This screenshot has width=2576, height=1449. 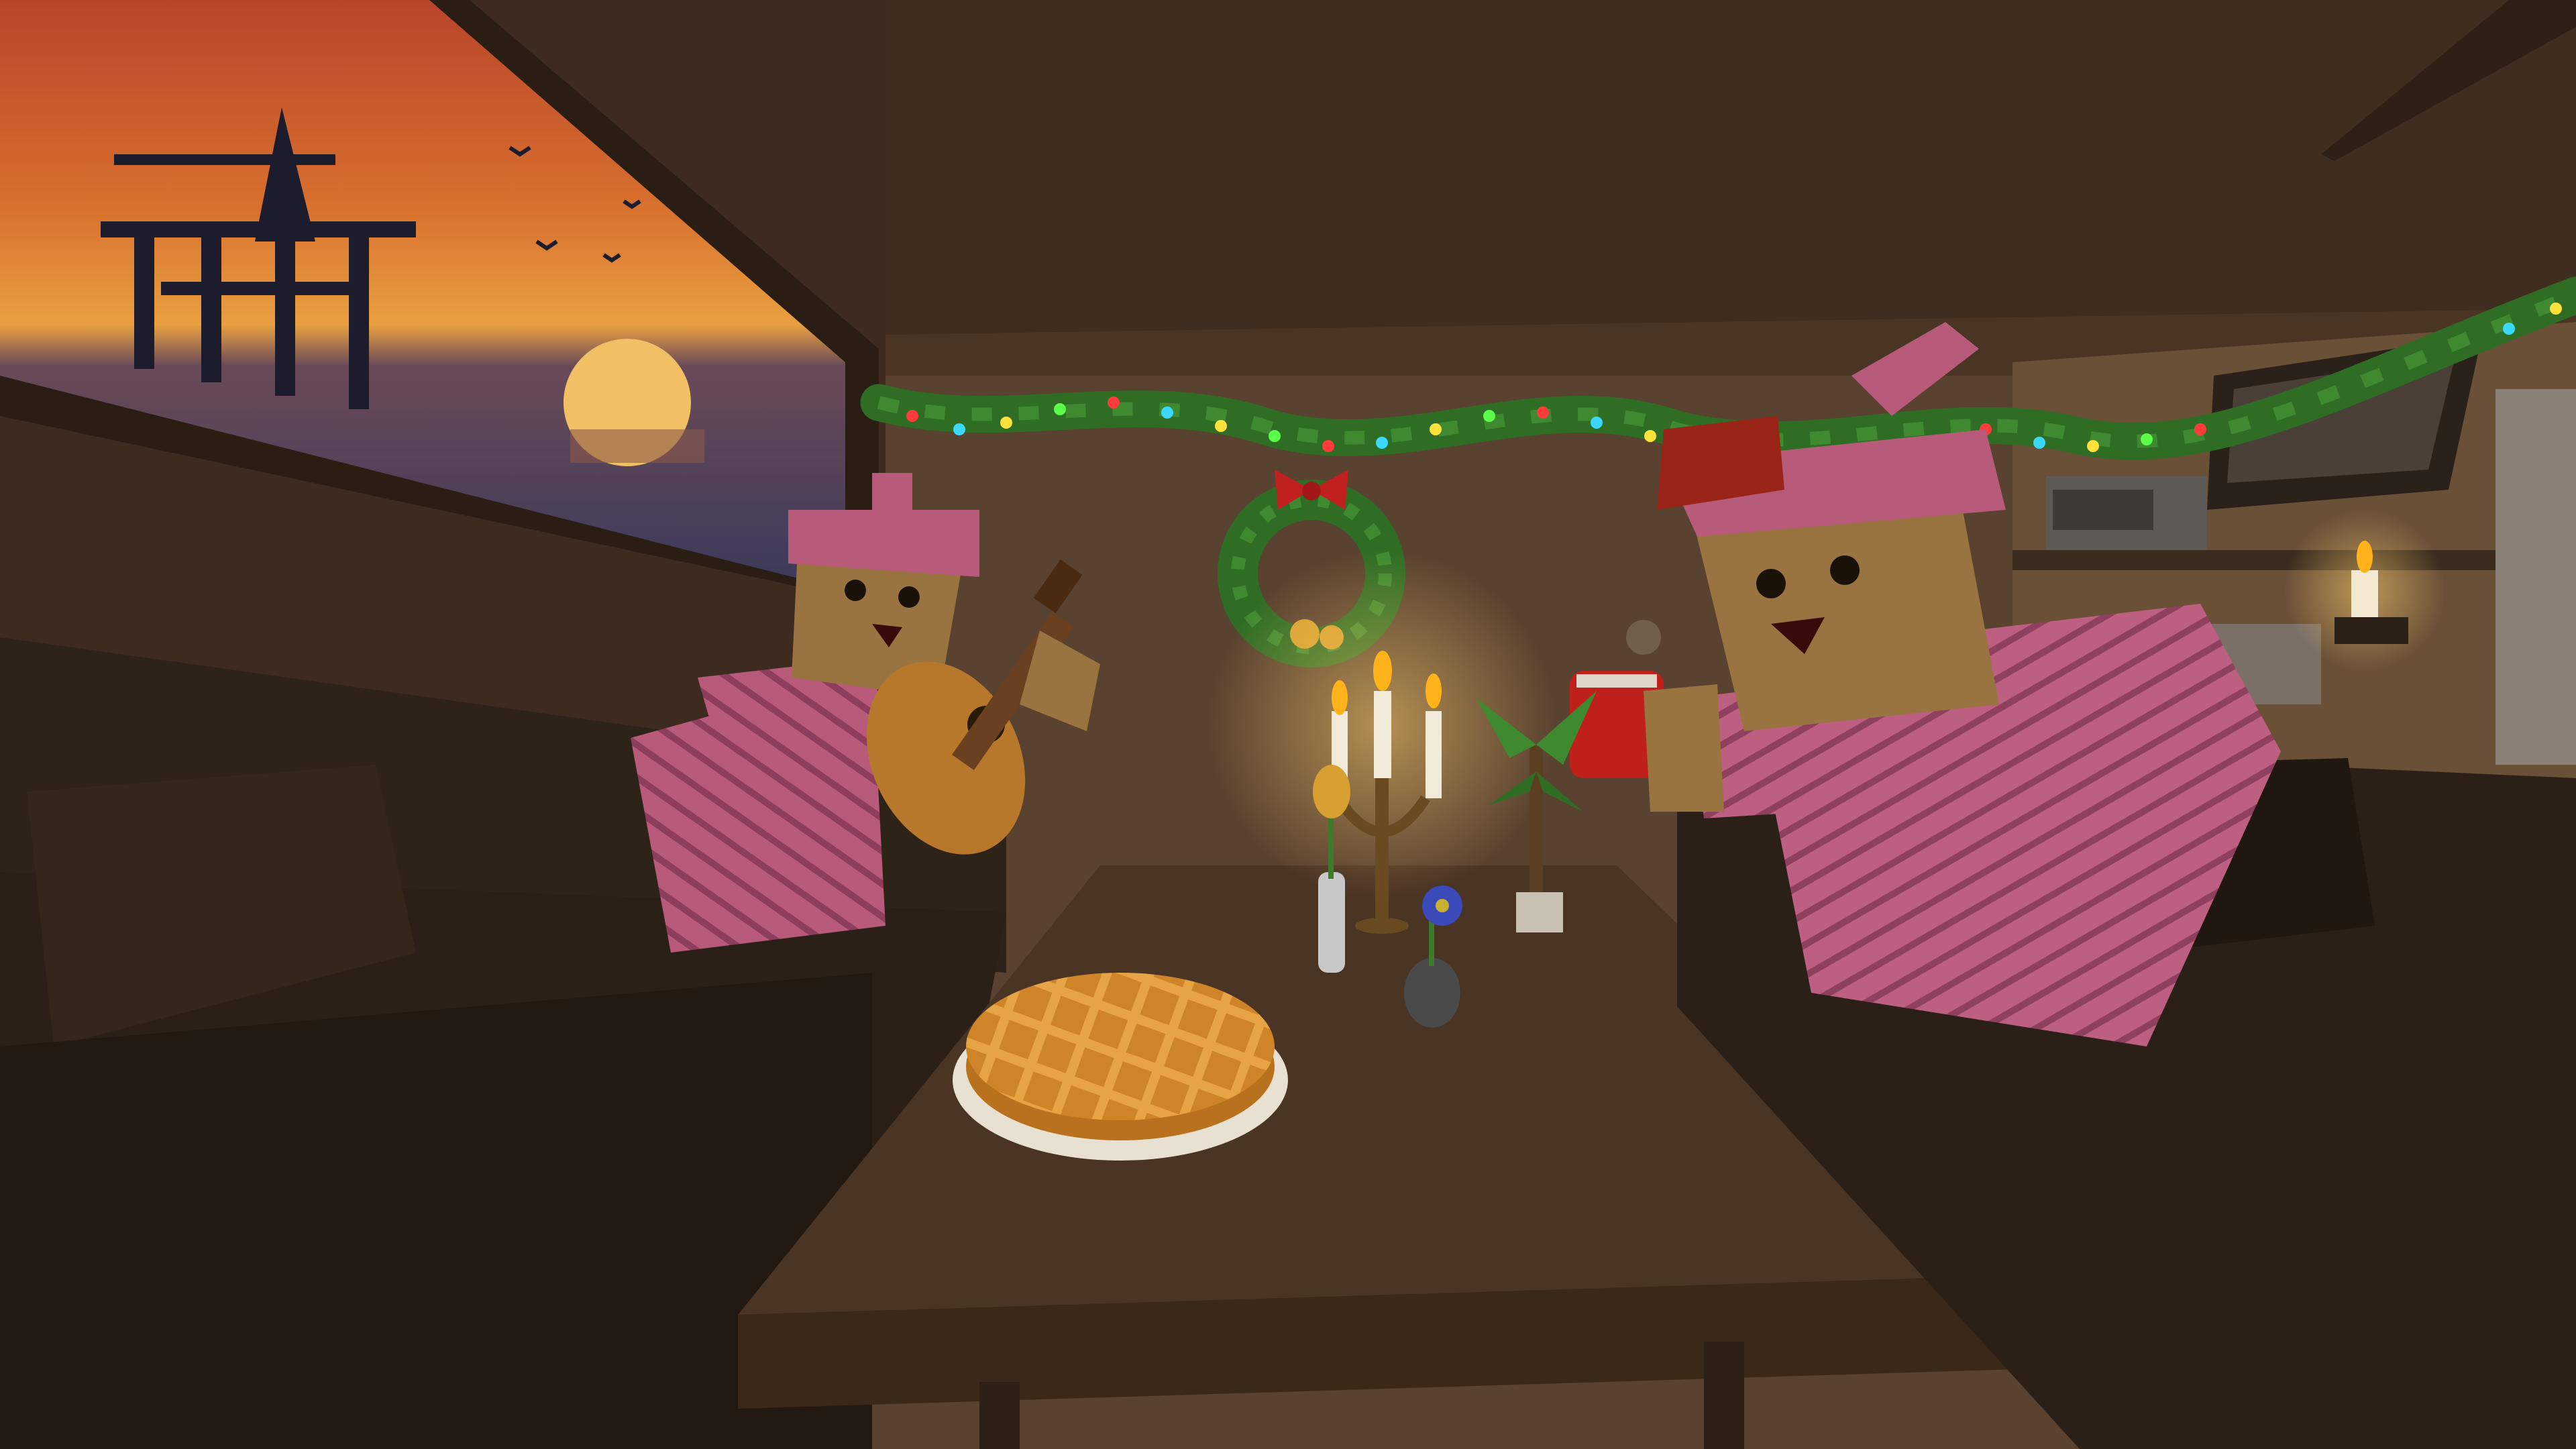 I want to click on candle-center, so click(x=1382, y=734).